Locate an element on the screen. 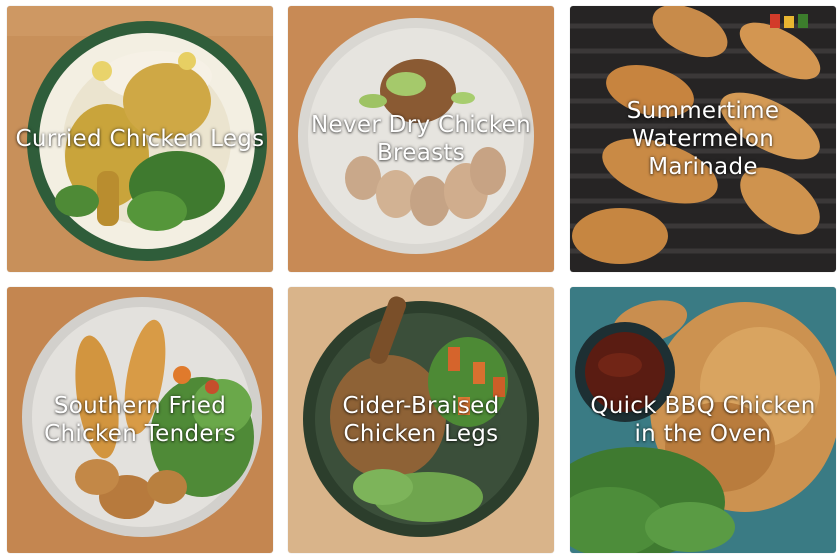 This screenshot has width=838, height=557. recipe-title: Cider-Braised Chicken Legs is located at coordinates (421, 420).